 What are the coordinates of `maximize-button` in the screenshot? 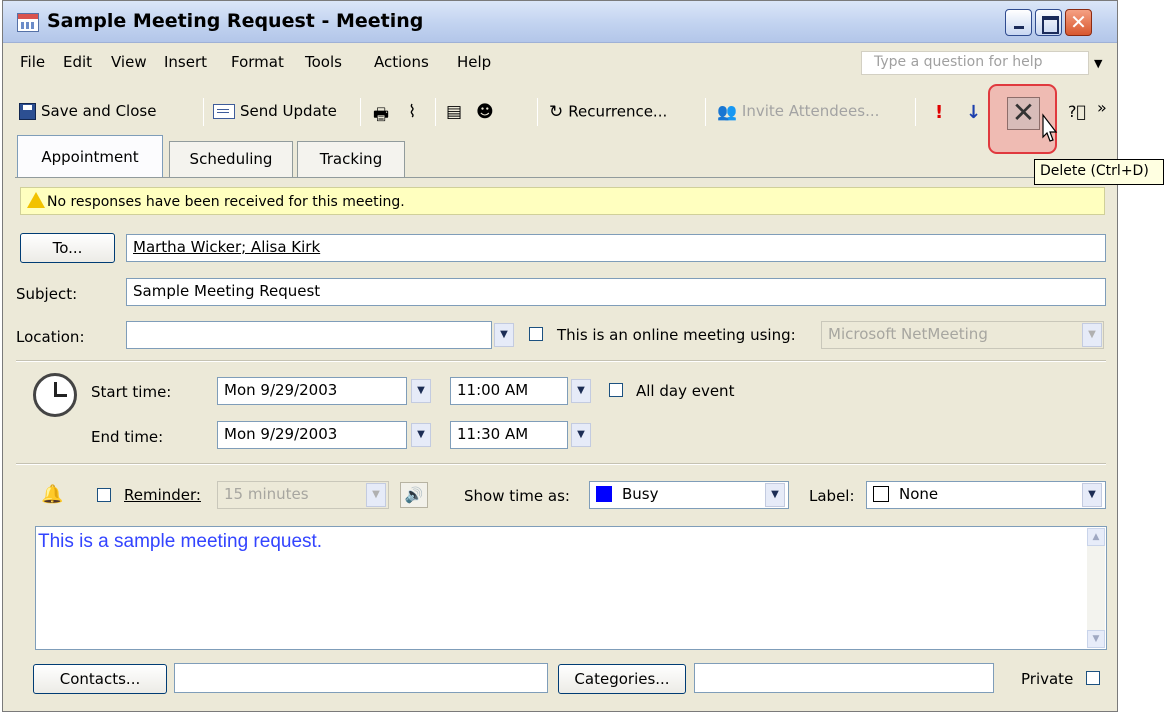 It's located at (1048, 22).